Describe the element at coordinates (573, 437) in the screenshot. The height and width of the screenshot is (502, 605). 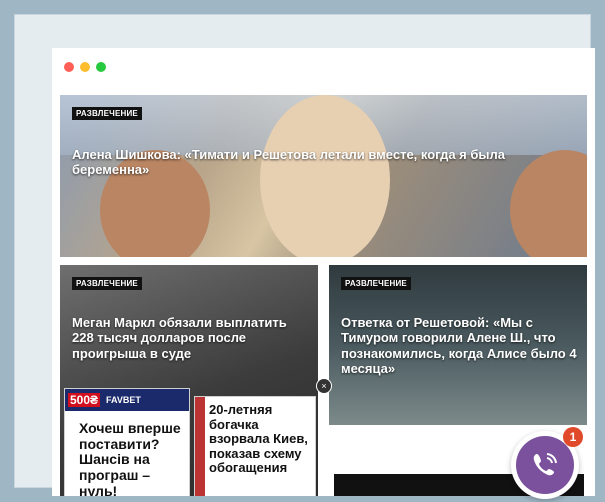
I see `notification-badge: 1` at that location.